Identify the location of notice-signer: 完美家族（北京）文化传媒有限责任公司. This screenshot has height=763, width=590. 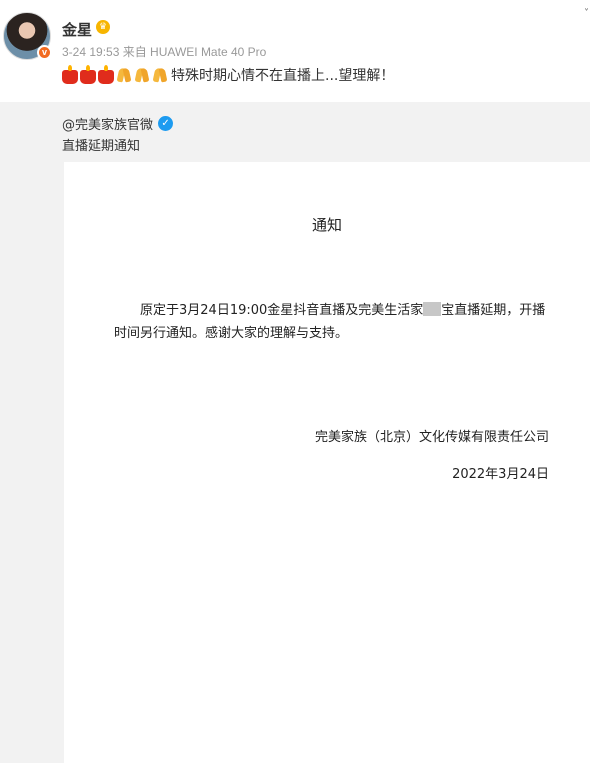
(431, 437).